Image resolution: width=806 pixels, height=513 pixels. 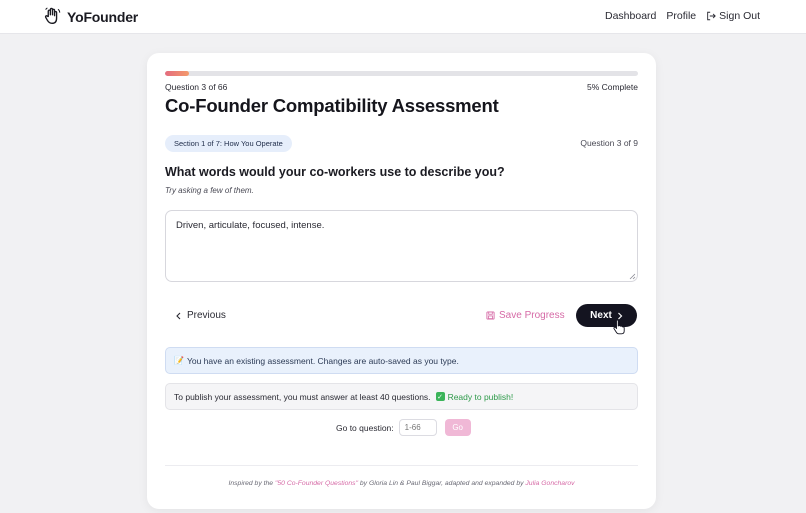 I want to click on progress-percent: 5% Complete, so click(x=612, y=87).